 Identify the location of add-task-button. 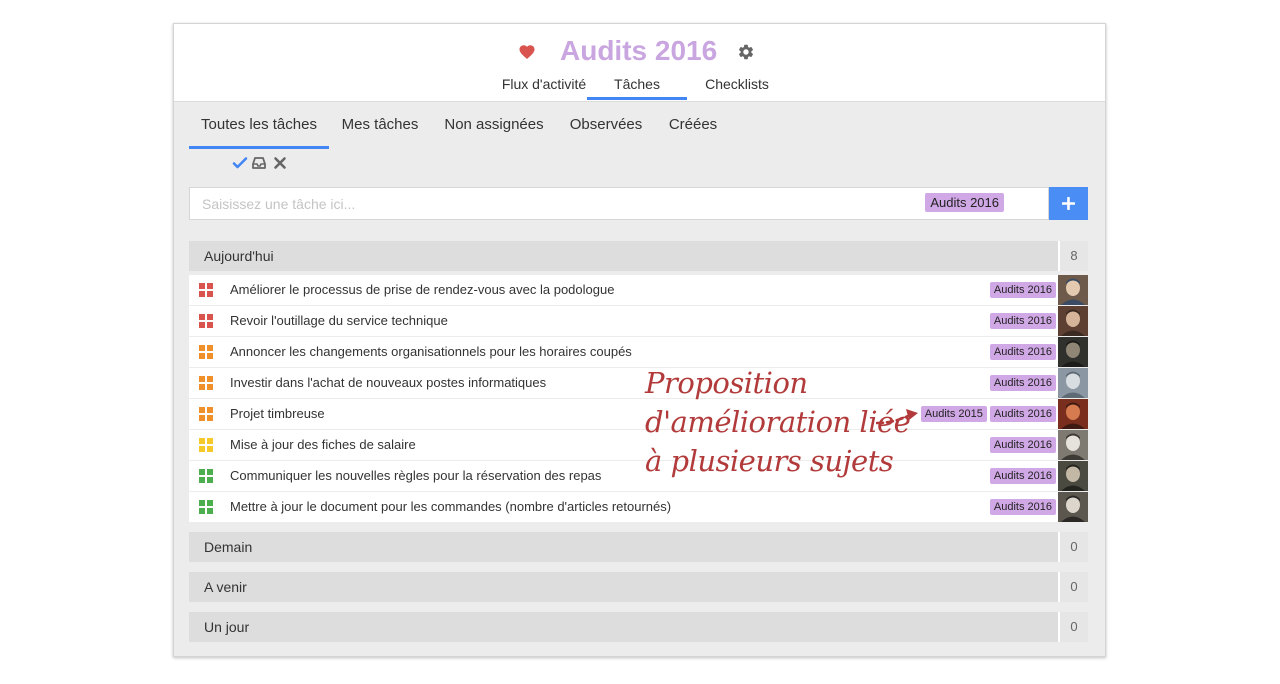
(1068, 203).